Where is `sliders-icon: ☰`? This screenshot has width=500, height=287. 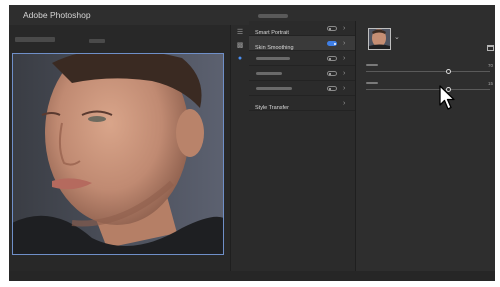
sliders-icon: ☰ is located at coordinates (240, 33).